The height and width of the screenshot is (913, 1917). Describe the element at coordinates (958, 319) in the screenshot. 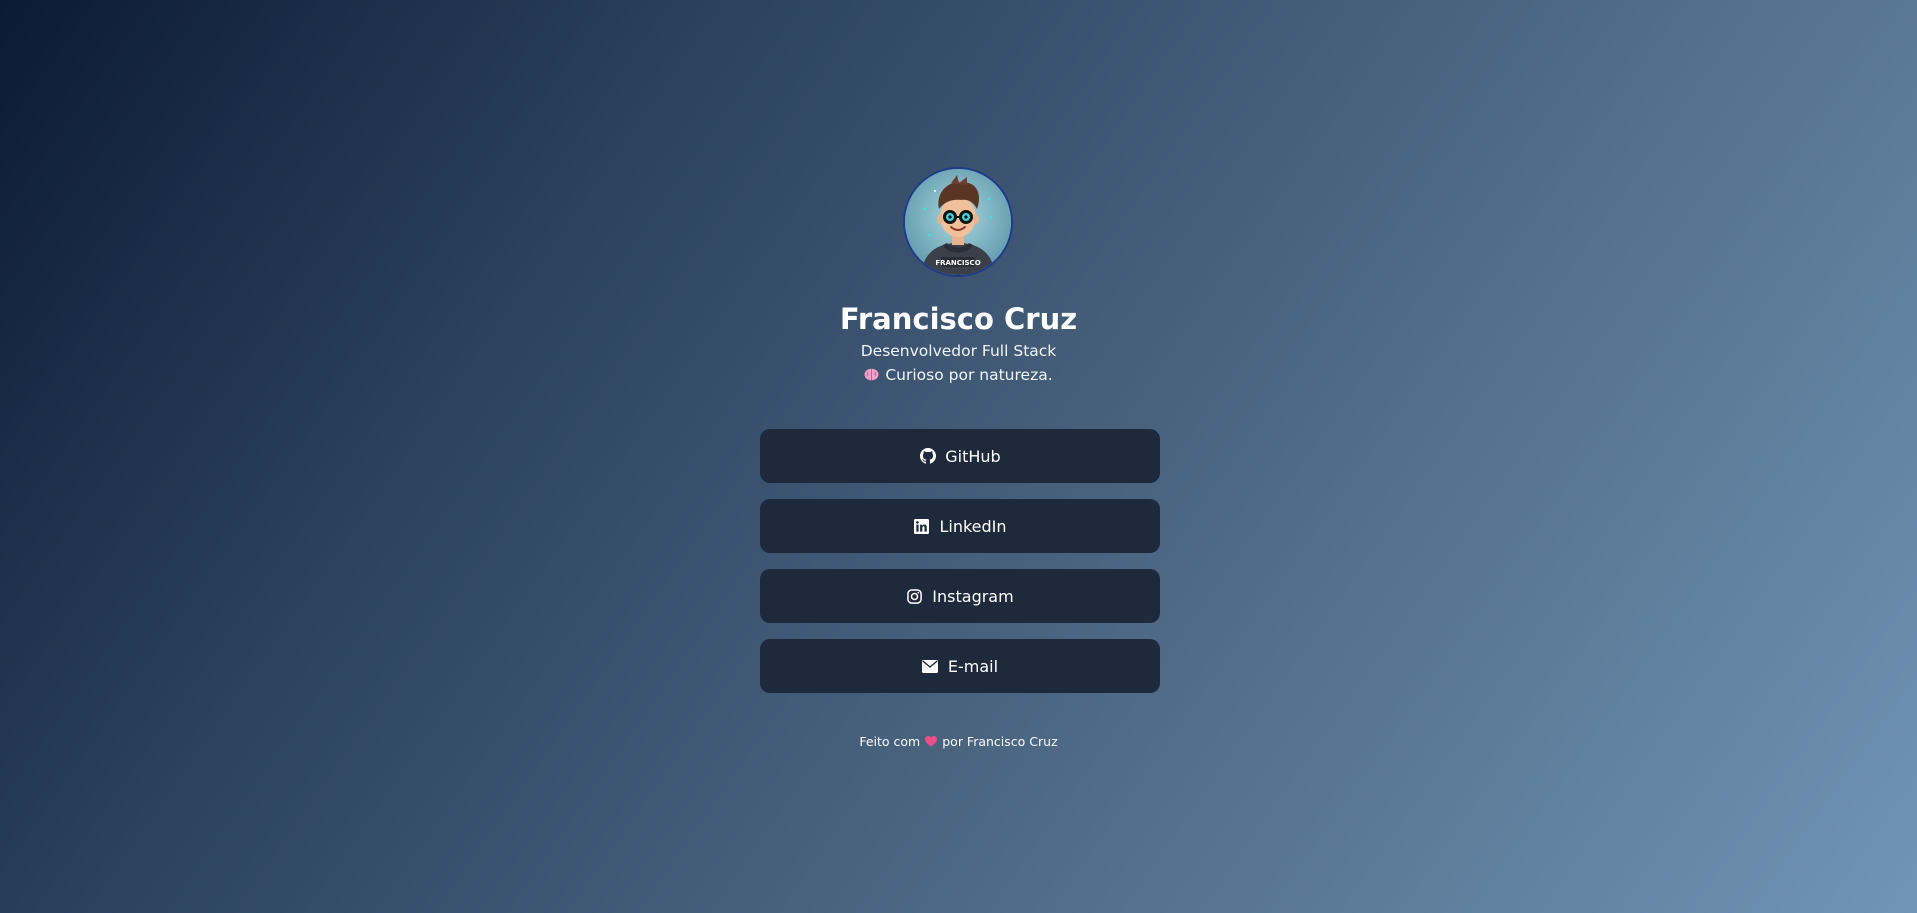

I see `profile-name: Francisco Cruz` at that location.